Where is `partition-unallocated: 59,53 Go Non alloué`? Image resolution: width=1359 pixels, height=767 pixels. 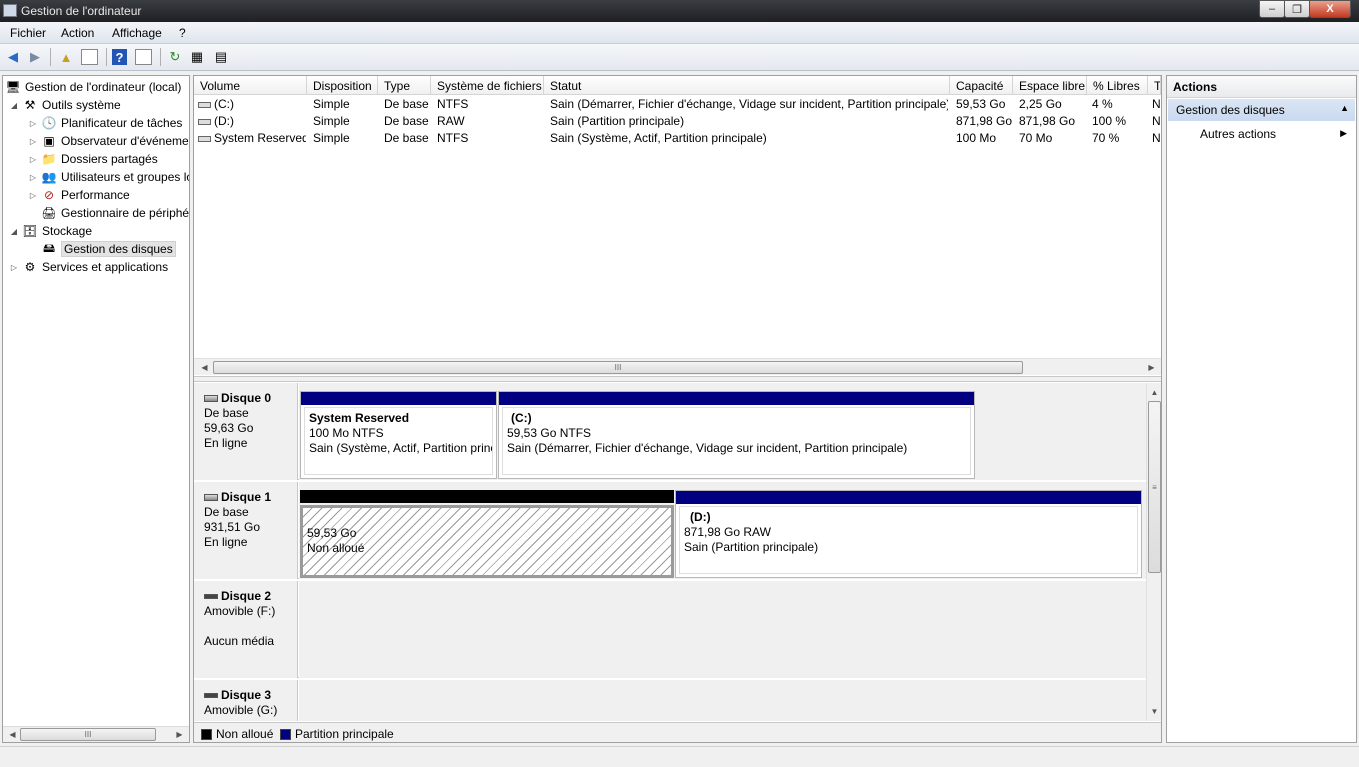
partition-unallocated: 59,53 Go Non alloué is located at coordinates (487, 534).